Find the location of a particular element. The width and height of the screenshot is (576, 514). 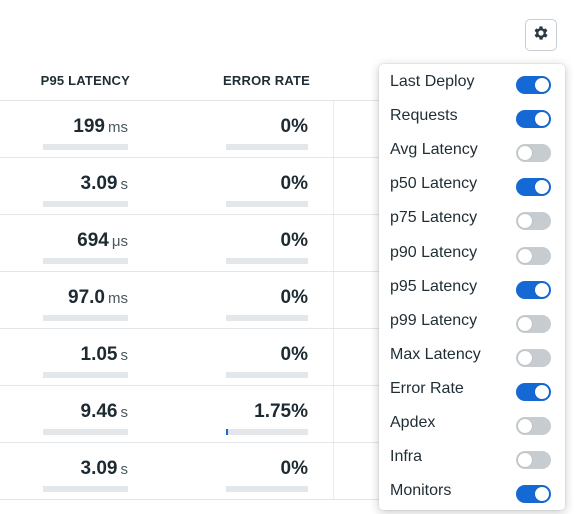

p95-latency-value: 3.09 s is located at coordinates (104, 469).